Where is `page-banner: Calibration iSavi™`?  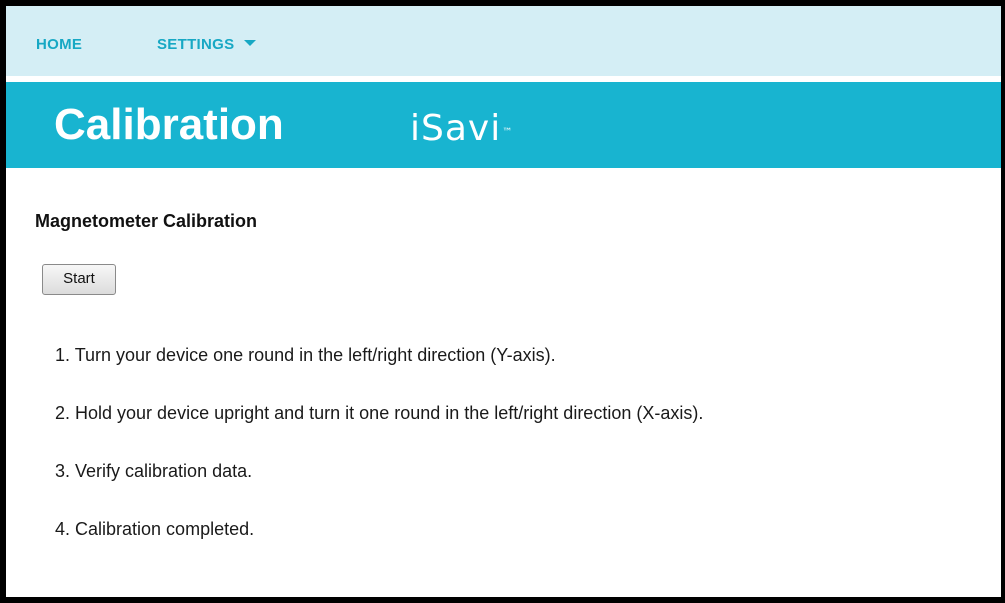 page-banner: Calibration iSavi™ is located at coordinates (503, 125).